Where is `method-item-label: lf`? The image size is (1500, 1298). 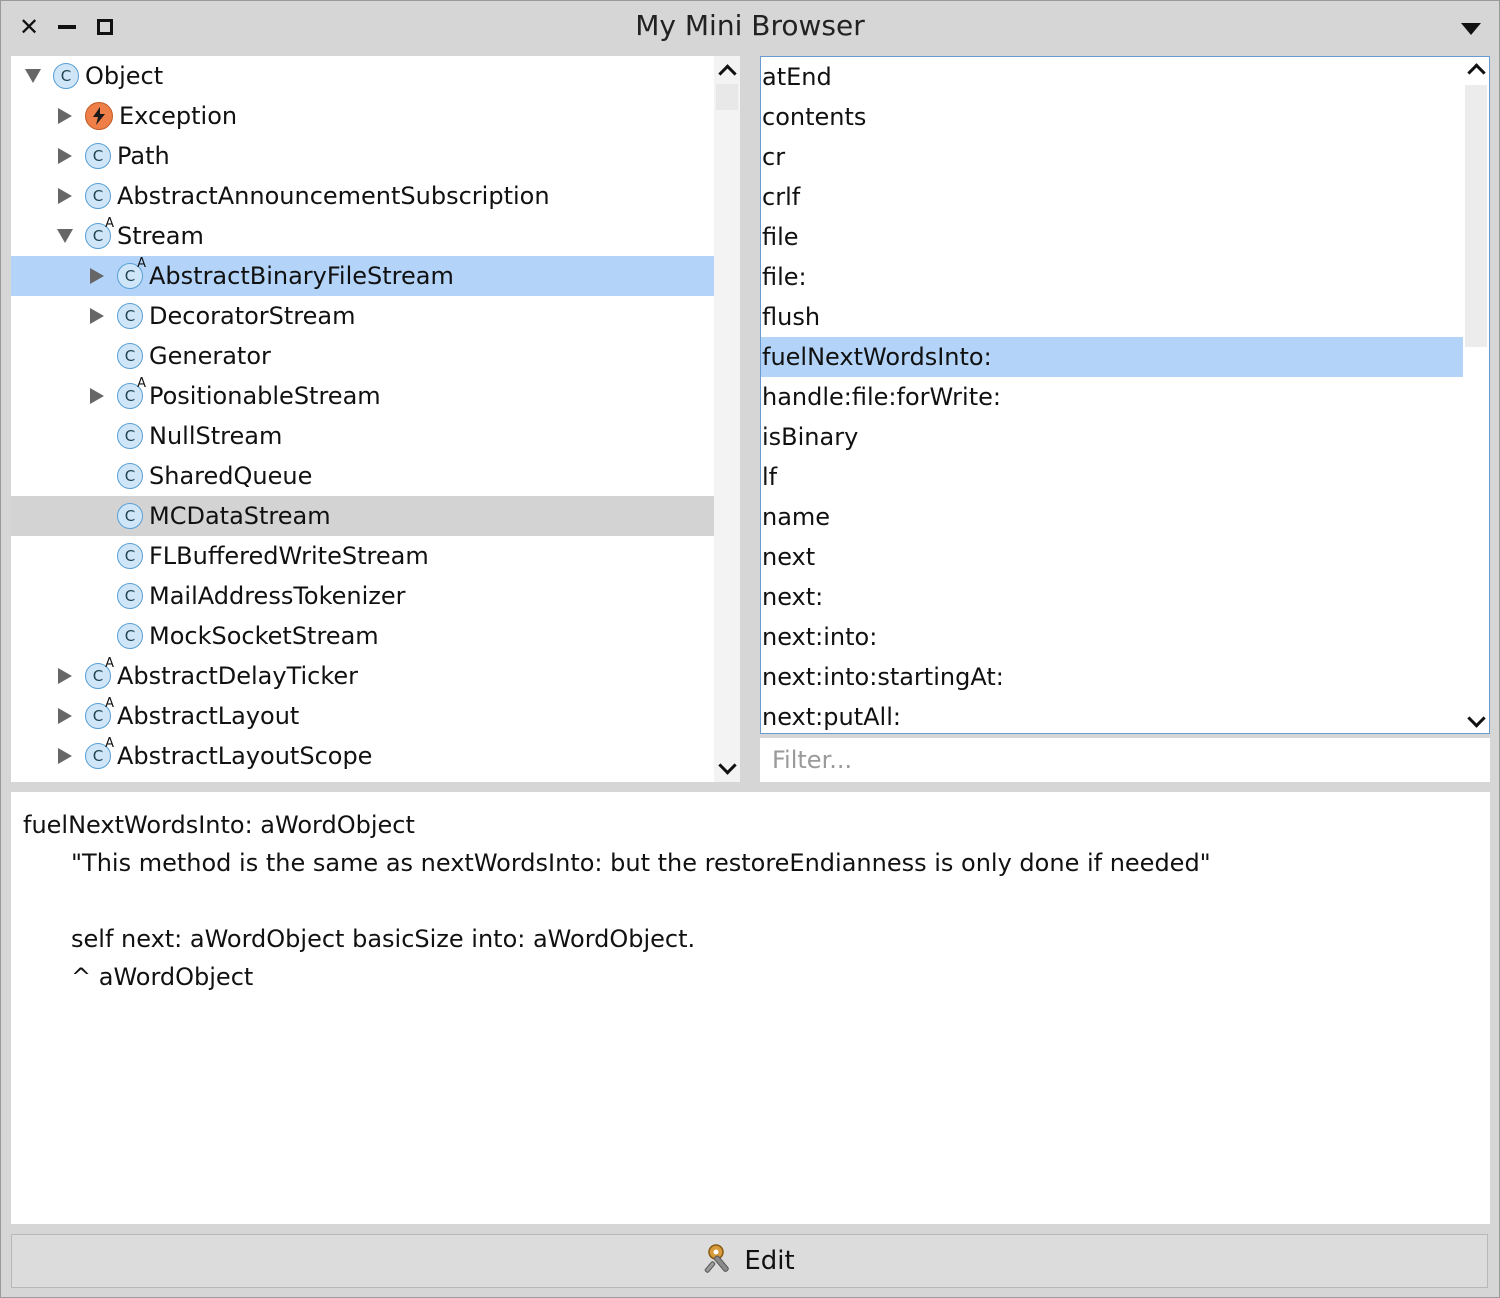
method-item-label: lf is located at coordinates (770, 477).